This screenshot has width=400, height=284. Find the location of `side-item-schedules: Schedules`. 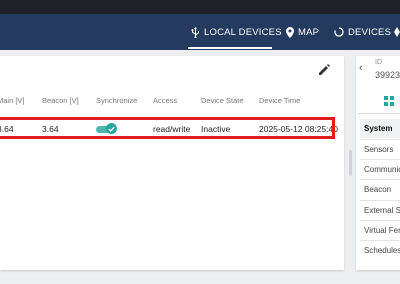

side-item-schedules: Schedules is located at coordinates (380, 249).